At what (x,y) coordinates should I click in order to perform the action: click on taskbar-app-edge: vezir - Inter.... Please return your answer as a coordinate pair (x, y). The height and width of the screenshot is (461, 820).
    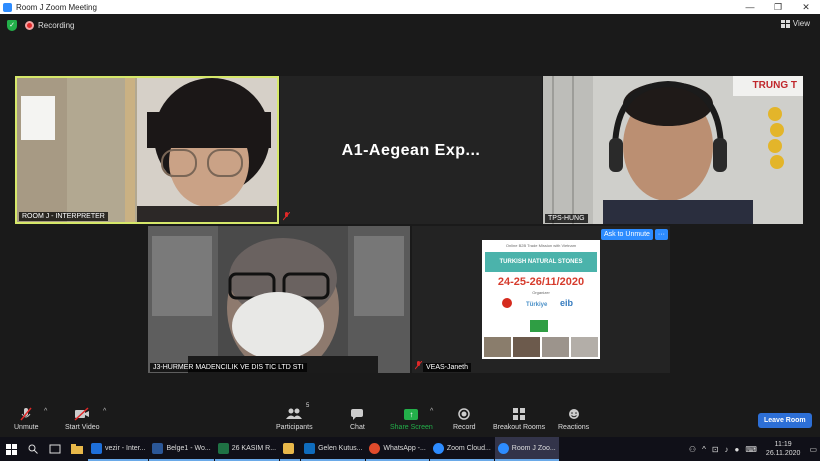
    Looking at the image, I should click on (118, 449).